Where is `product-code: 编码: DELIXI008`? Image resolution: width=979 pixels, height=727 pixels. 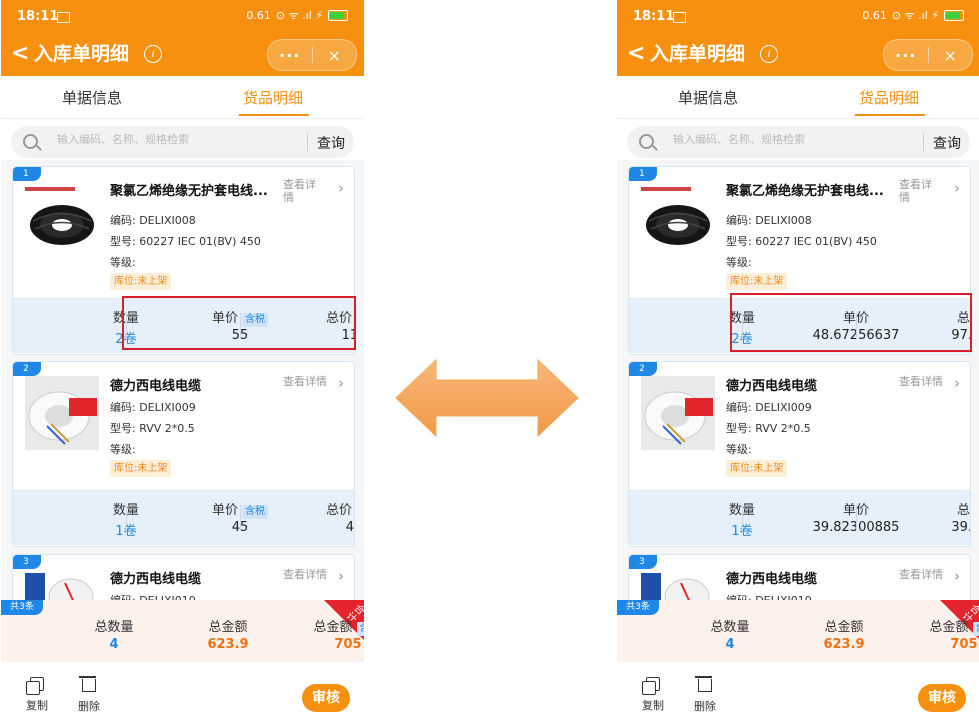
product-code: 编码: DELIXI008 is located at coordinates (153, 220).